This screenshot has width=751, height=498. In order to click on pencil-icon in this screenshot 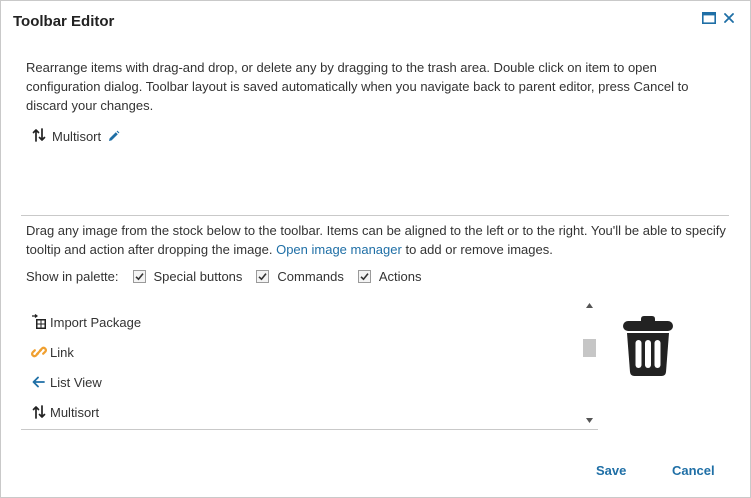, I will do `click(113, 136)`.